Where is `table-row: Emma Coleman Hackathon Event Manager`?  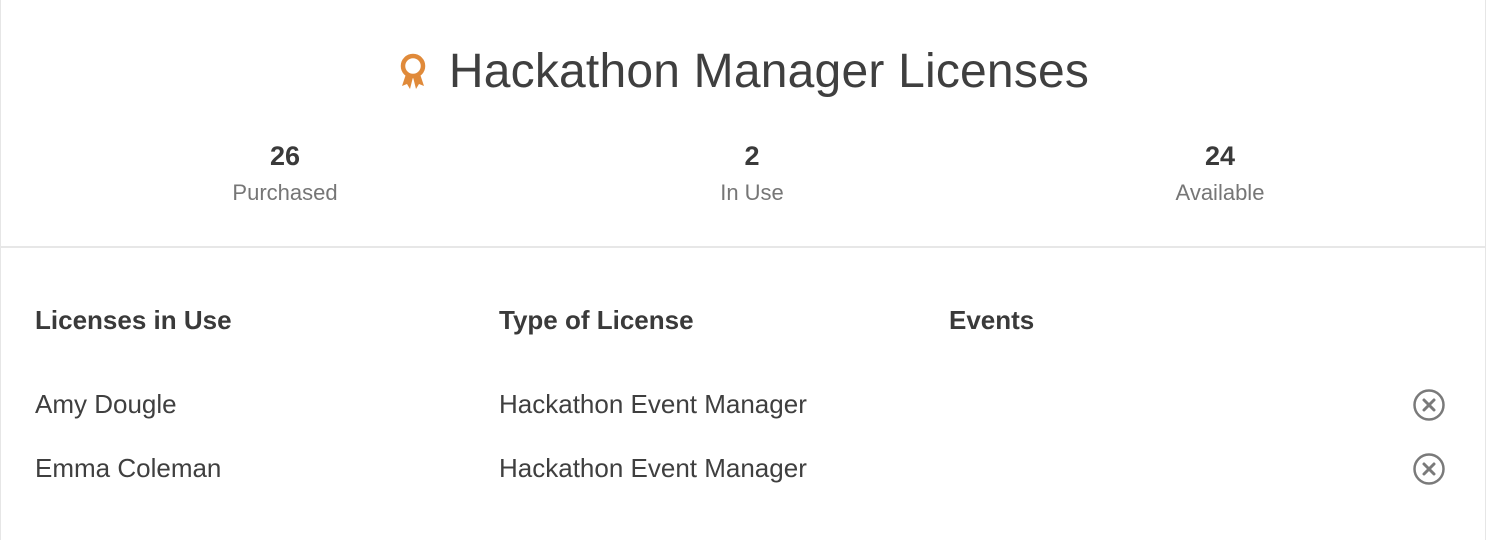
table-row: Emma Coleman Hackathon Event Manager is located at coordinates (743, 468).